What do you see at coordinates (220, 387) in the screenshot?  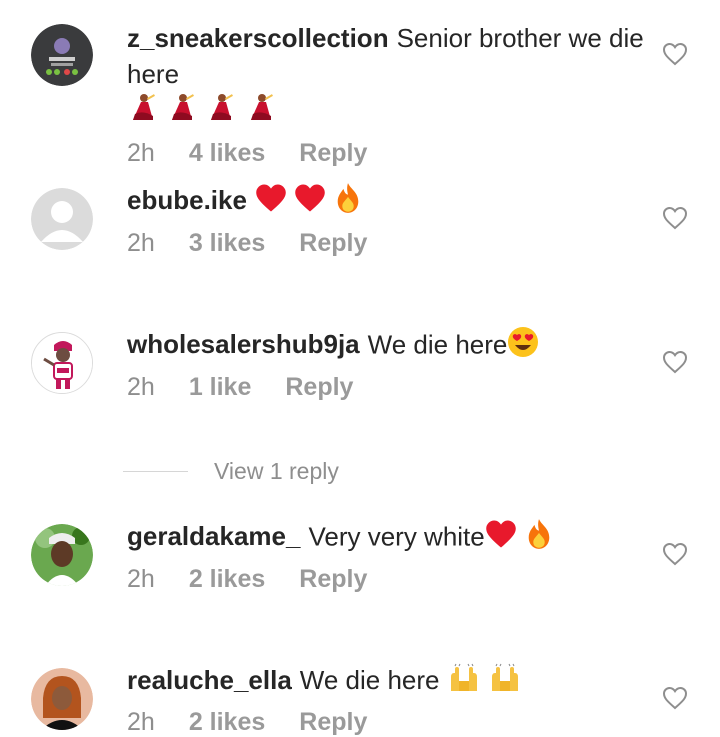 I see `likes-count: 1 like` at bounding box center [220, 387].